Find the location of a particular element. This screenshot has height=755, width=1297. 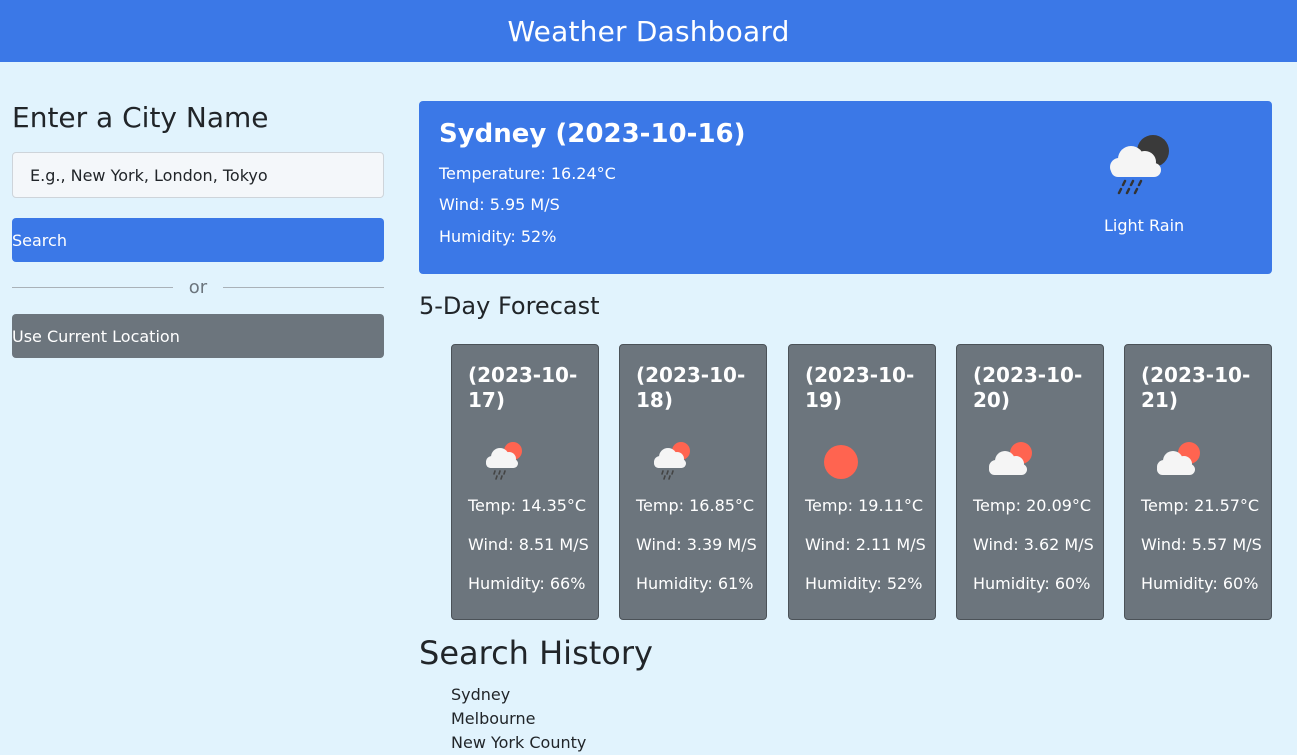

forecast-wind: Wind: 5.57 M/S is located at coordinates (1201, 544).